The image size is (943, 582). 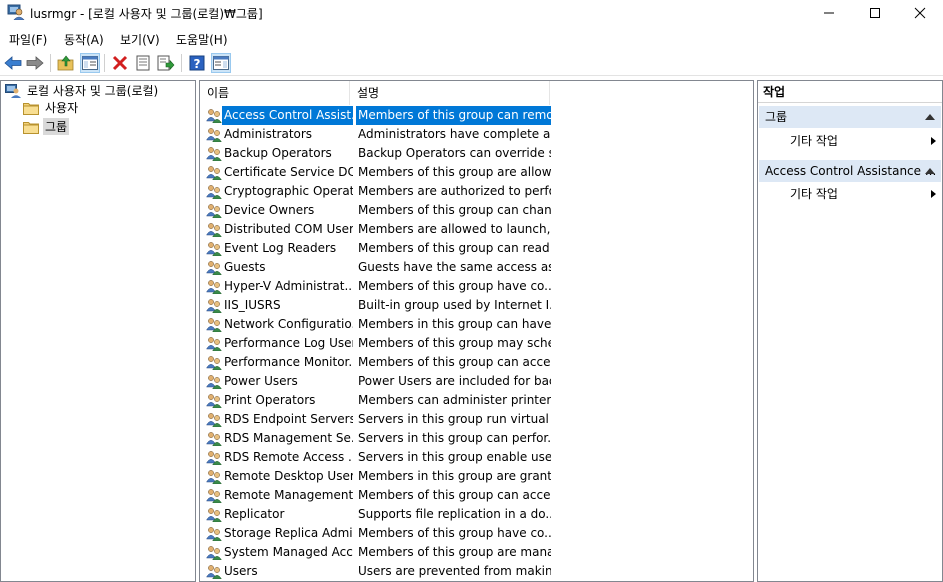 What do you see at coordinates (278, 153) in the screenshot?
I see `group-name: Backup Operators` at bounding box center [278, 153].